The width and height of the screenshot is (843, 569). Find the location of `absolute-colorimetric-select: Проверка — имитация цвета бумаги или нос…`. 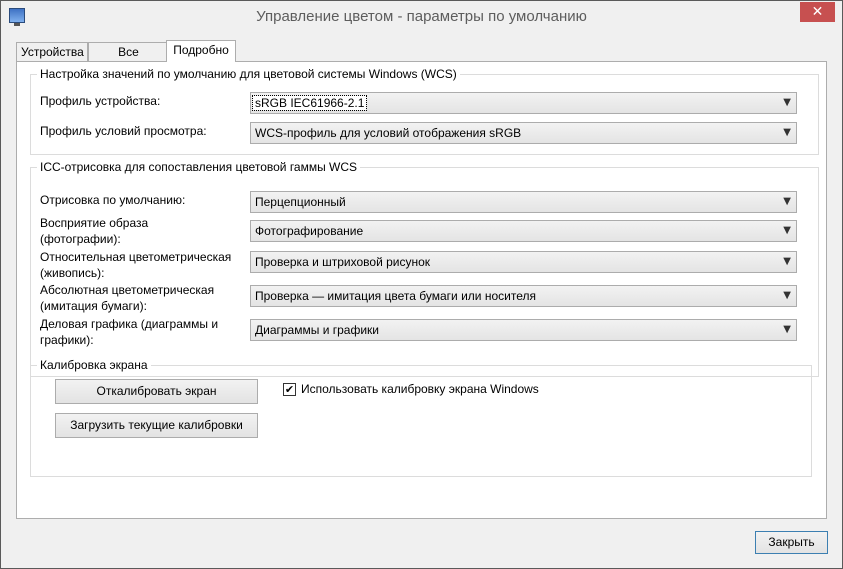

absolute-colorimetric-select: Проверка — имитация цвета бумаги или нос… is located at coordinates (523, 296).